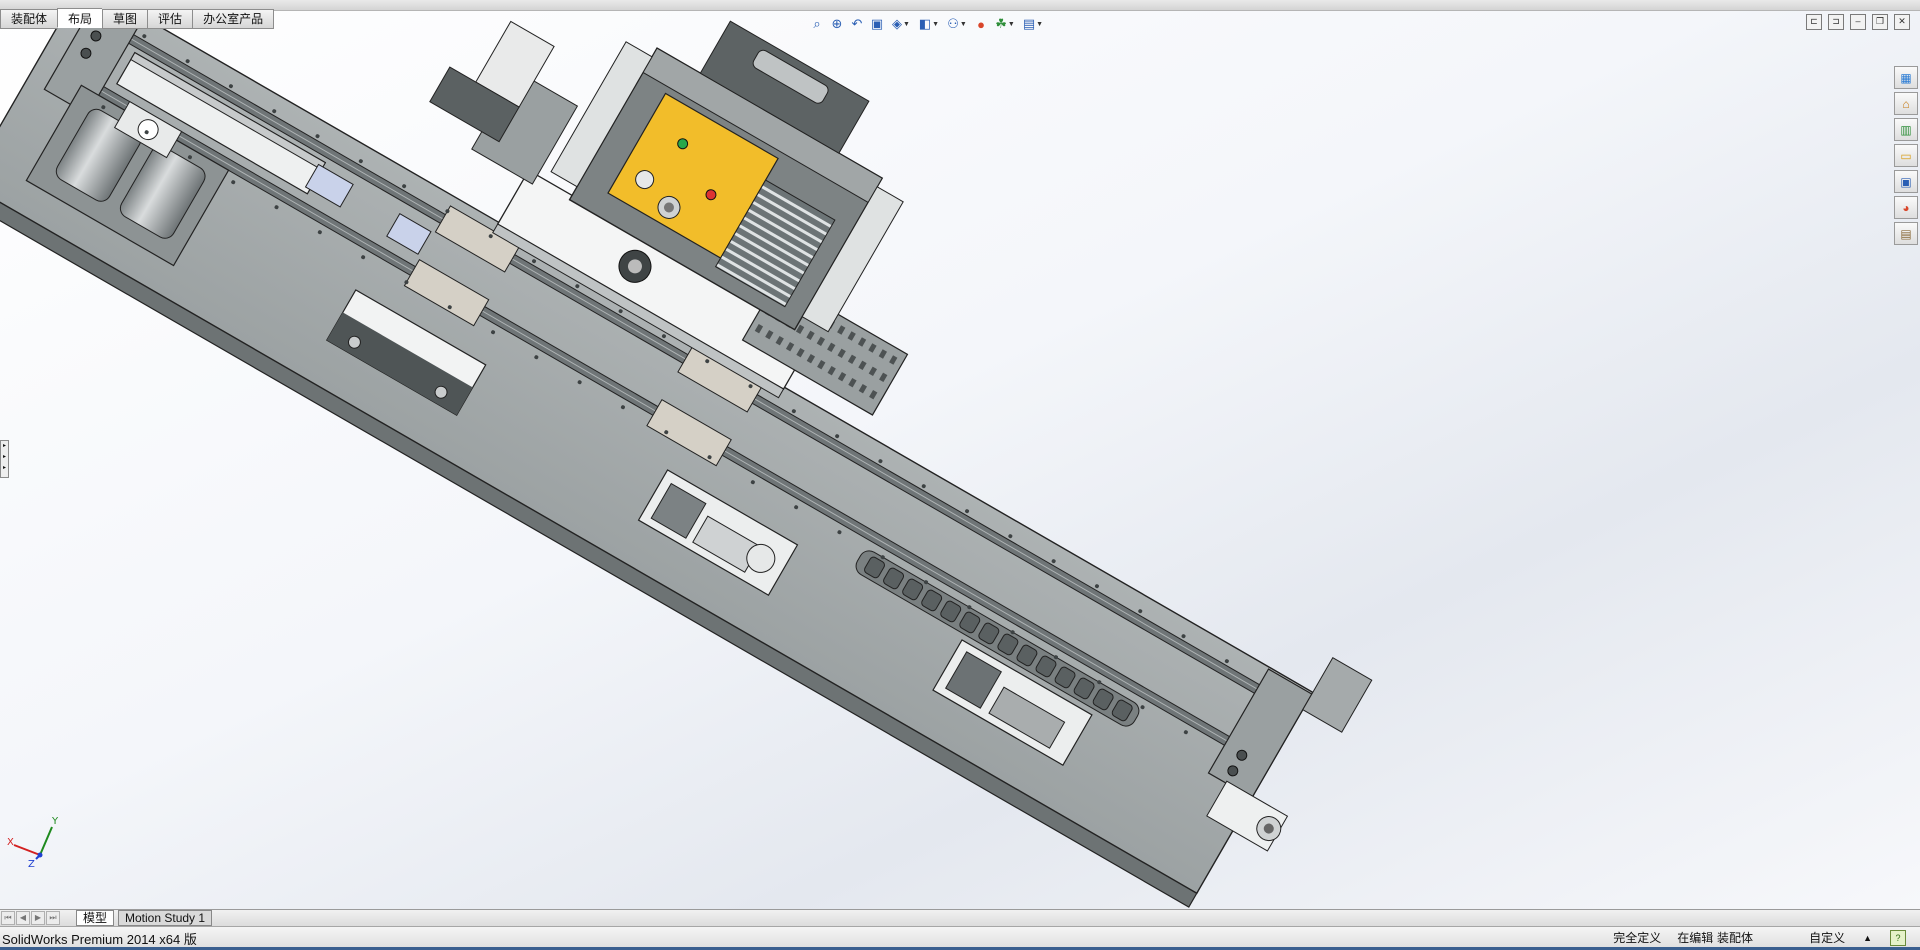 Image resolution: width=1920 pixels, height=950 pixels. What do you see at coordinates (125, 19) in the screenshot?
I see `tab-sketch: 草图` at bounding box center [125, 19].